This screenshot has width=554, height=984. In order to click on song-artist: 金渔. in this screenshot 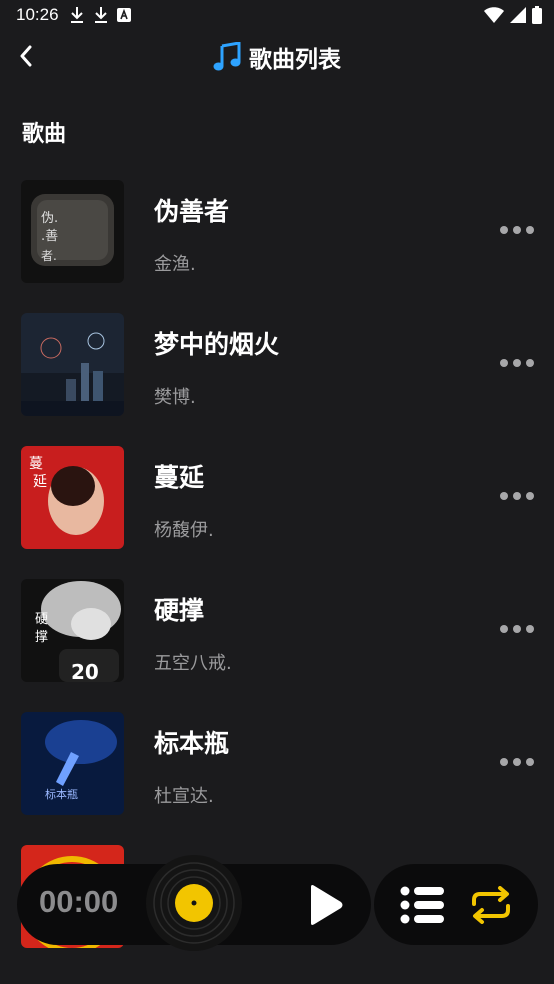, I will do `click(175, 264)`.